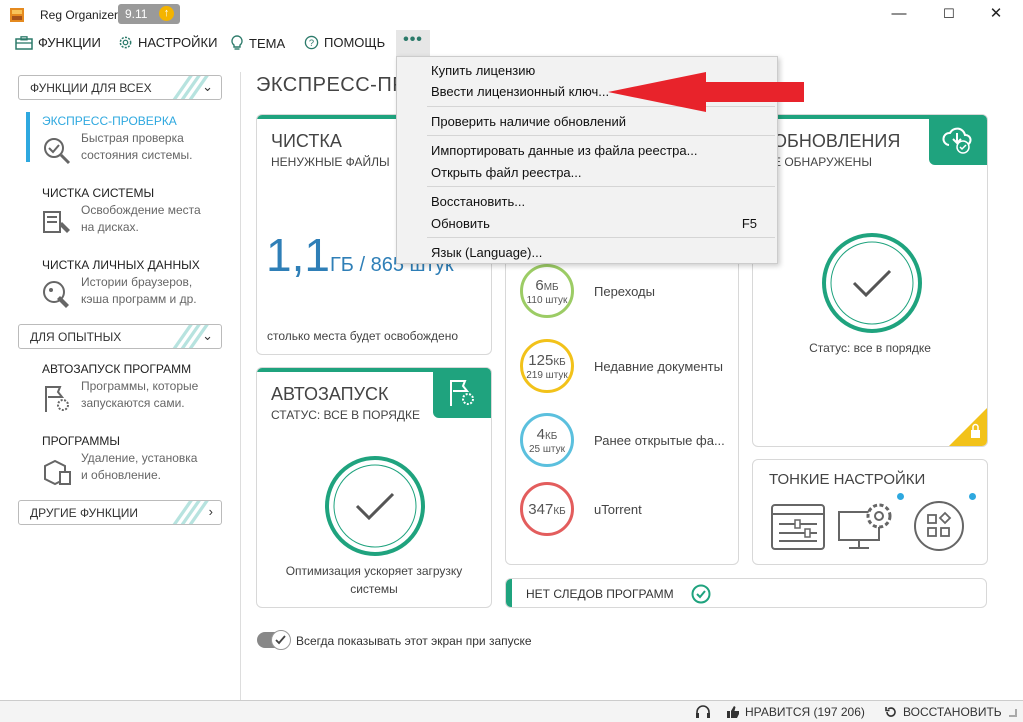 The image size is (1023, 722). I want to click on sidebar-item-clean-personal-title: ЧИСТКА ЛИЧНЫХ ДАННЫХ, so click(121, 265).